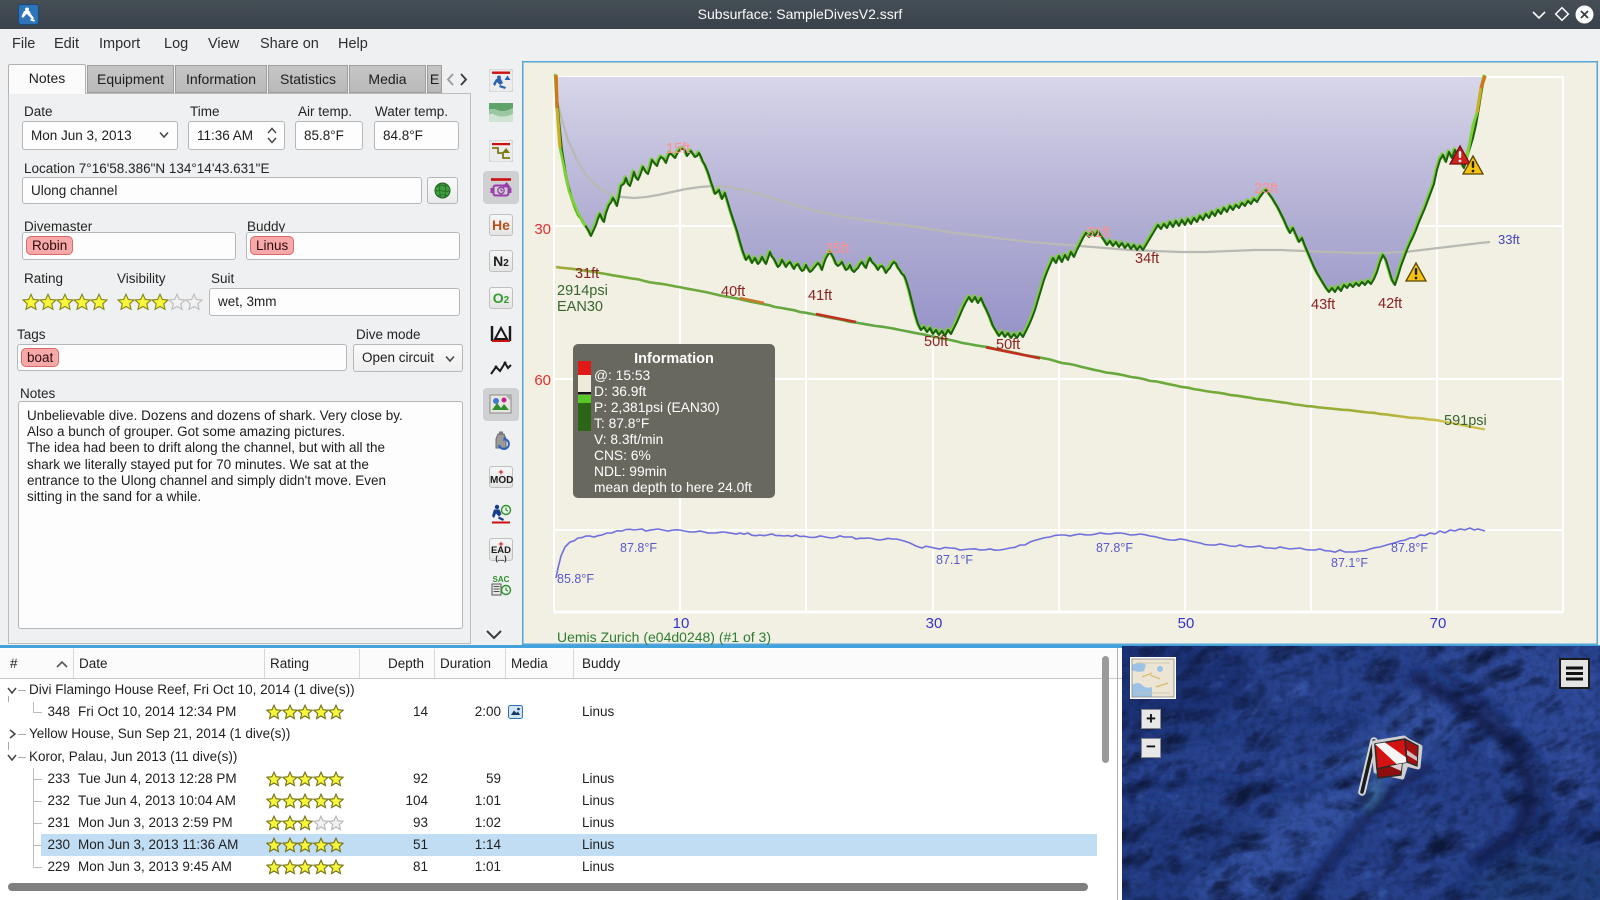 Image resolution: width=1600 pixels, height=900 pixels. I want to click on svg-text: 60, so click(542, 380).